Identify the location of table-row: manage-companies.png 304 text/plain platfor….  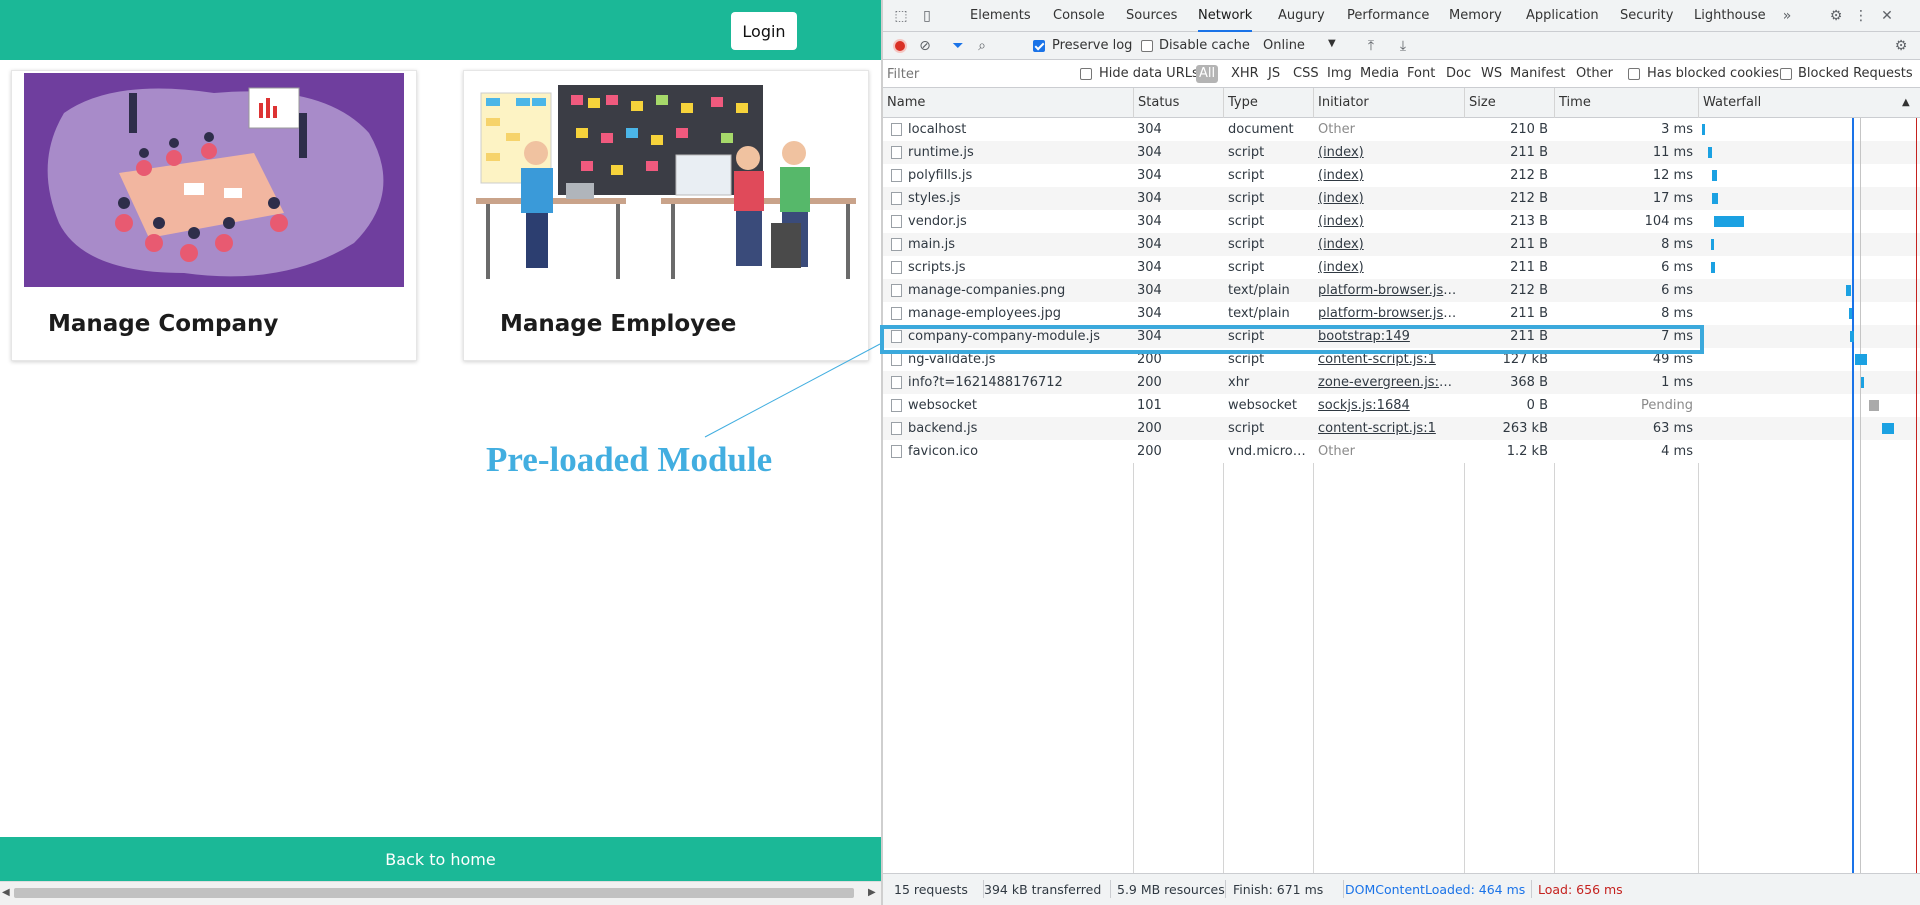
(1401, 290).